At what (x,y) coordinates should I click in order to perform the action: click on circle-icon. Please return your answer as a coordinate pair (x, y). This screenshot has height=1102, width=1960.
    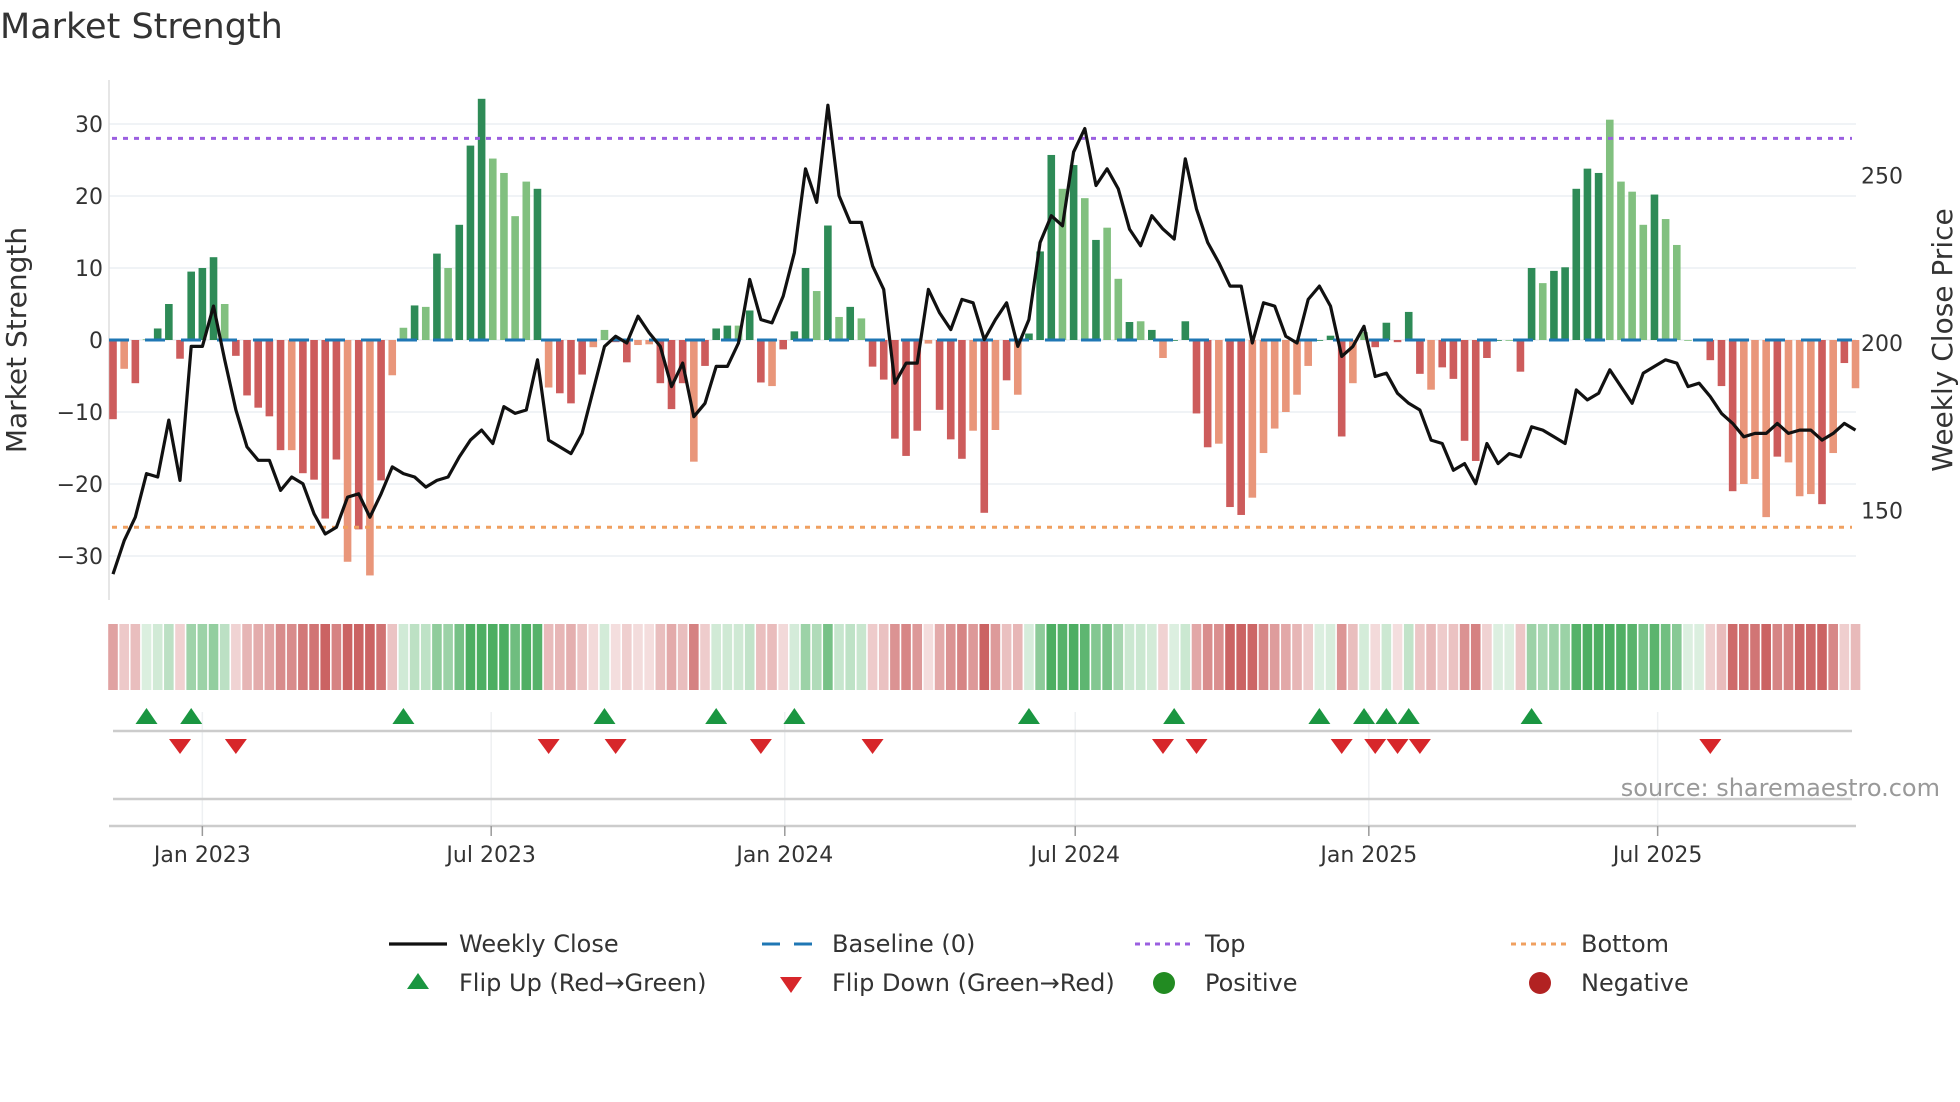
    Looking at the image, I should click on (1164, 983).